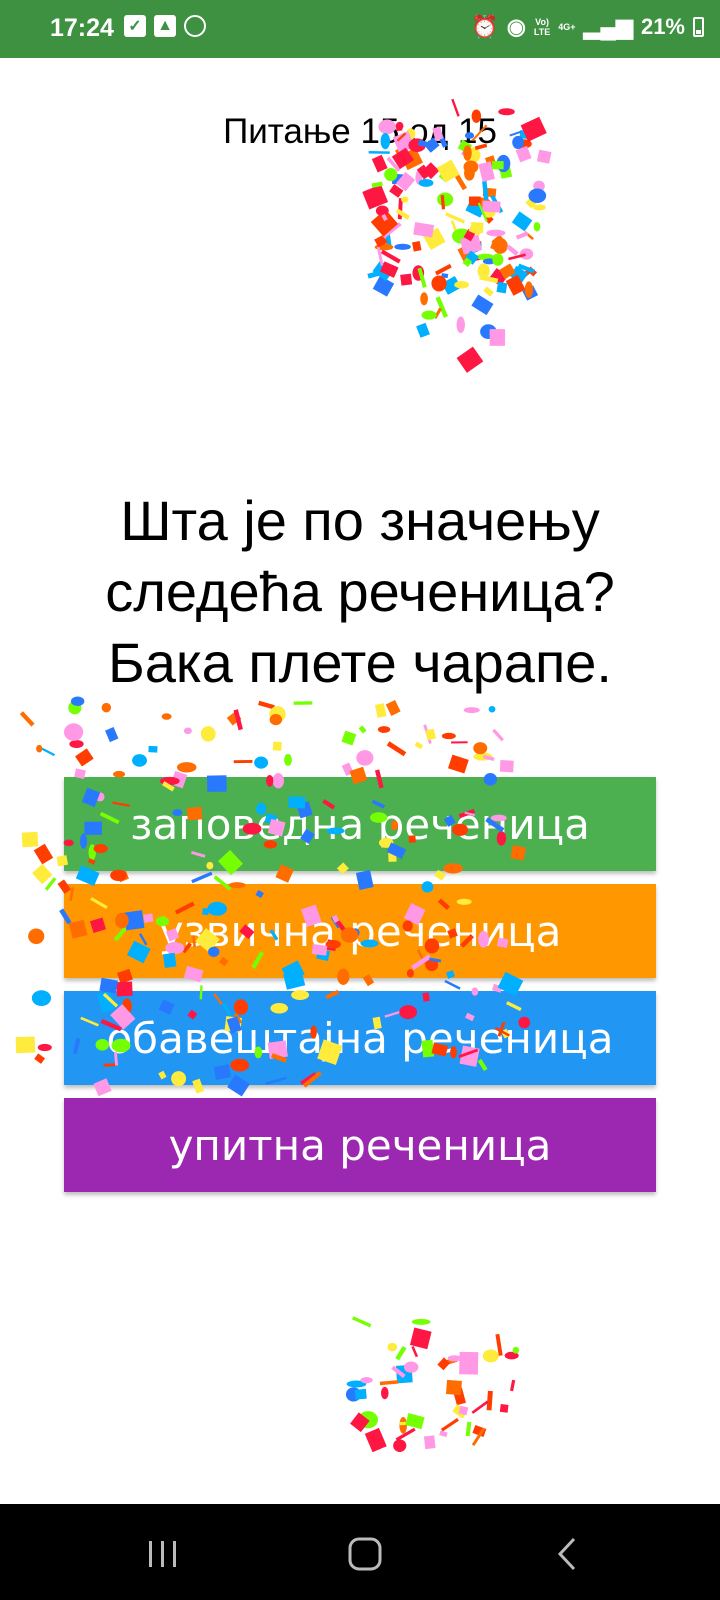 This screenshot has width=720, height=1600. What do you see at coordinates (542, 27) in the screenshot?
I see `volte-icon: Vo) LTE` at bounding box center [542, 27].